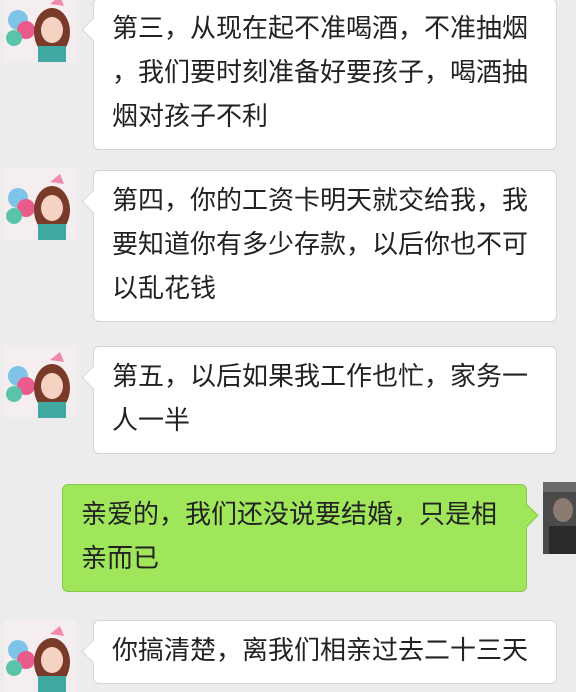 The height and width of the screenshot is (692, 576). Describe the element at coordinates (320, 377) in the screenshot. I see `message-line: 第五，以后如果我工作也忙，家务一` at that location.